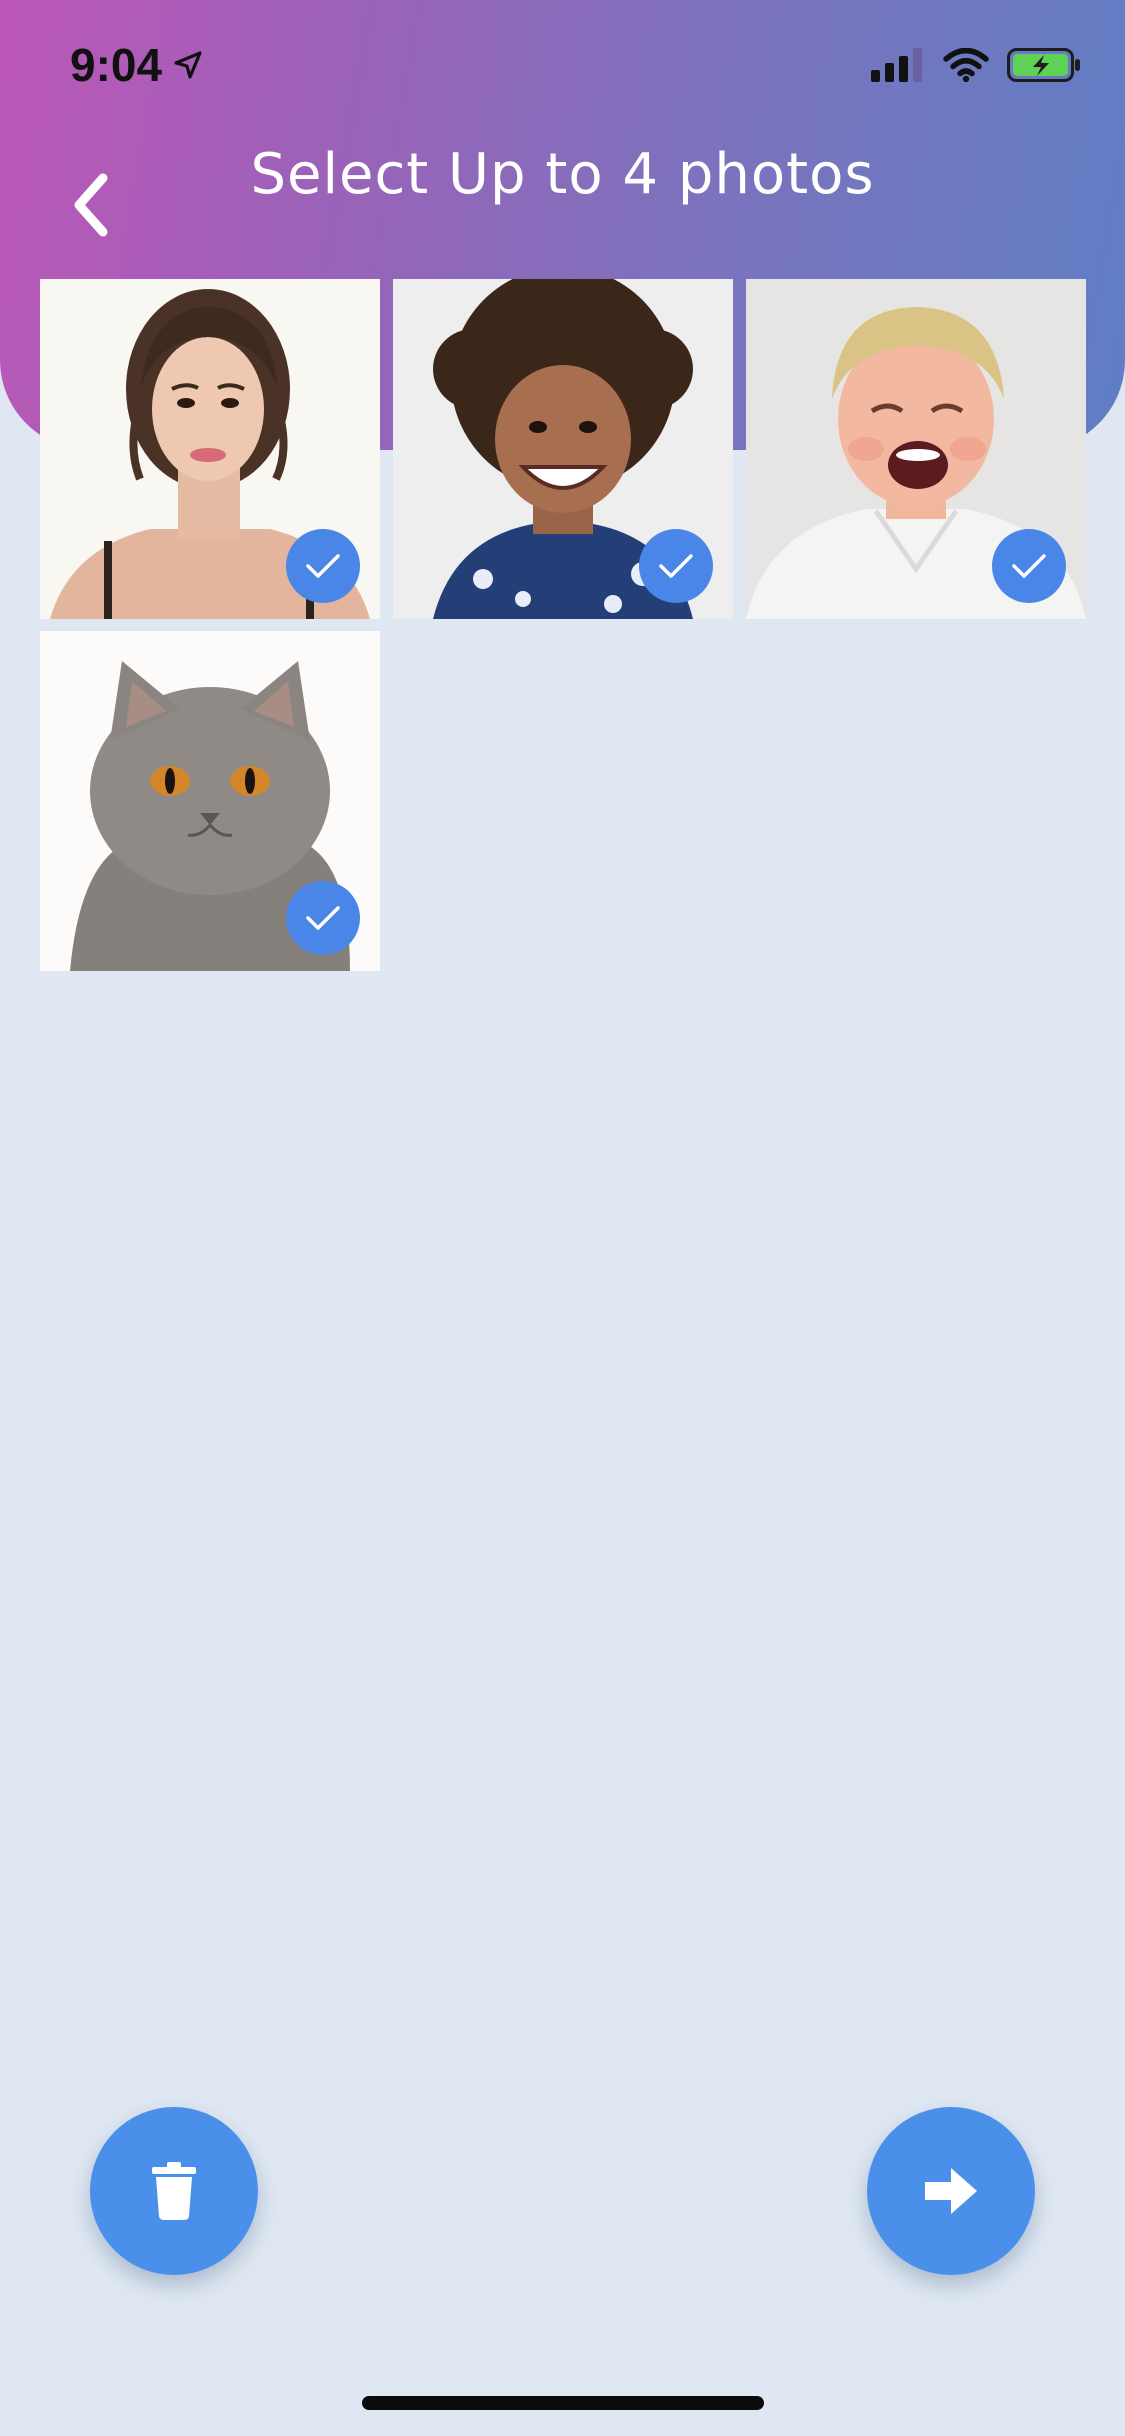  I want to click on page-title: Select Up to 4 photos, so click(562, 174).